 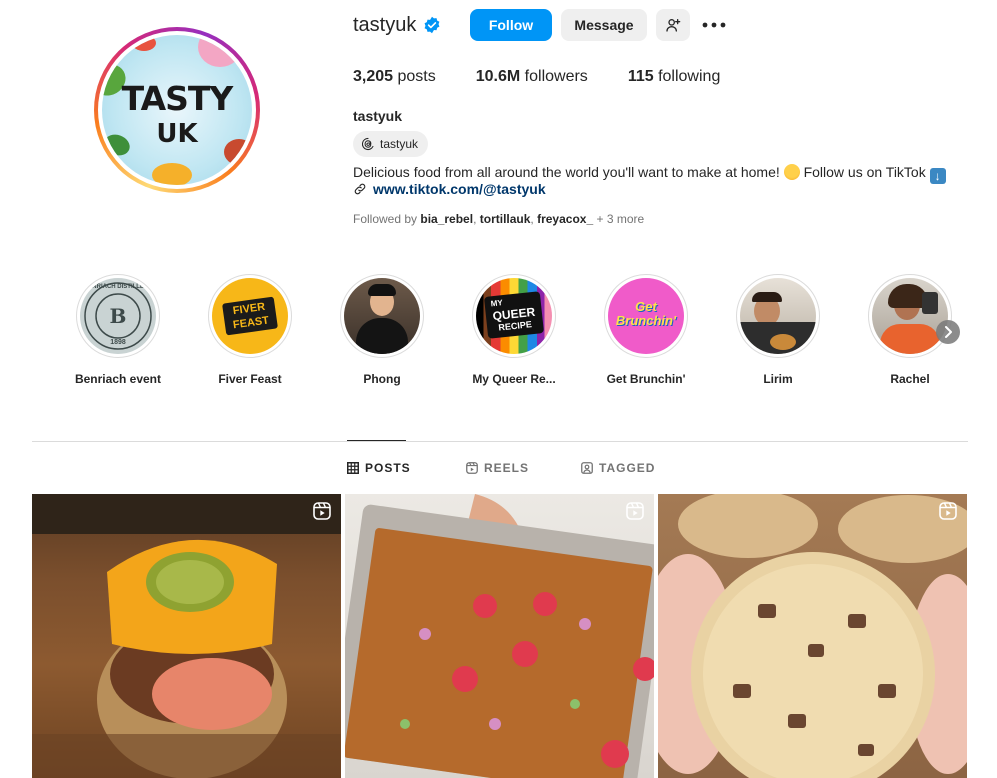 I want to click on add-person-icon, so click(x=673, y=25).